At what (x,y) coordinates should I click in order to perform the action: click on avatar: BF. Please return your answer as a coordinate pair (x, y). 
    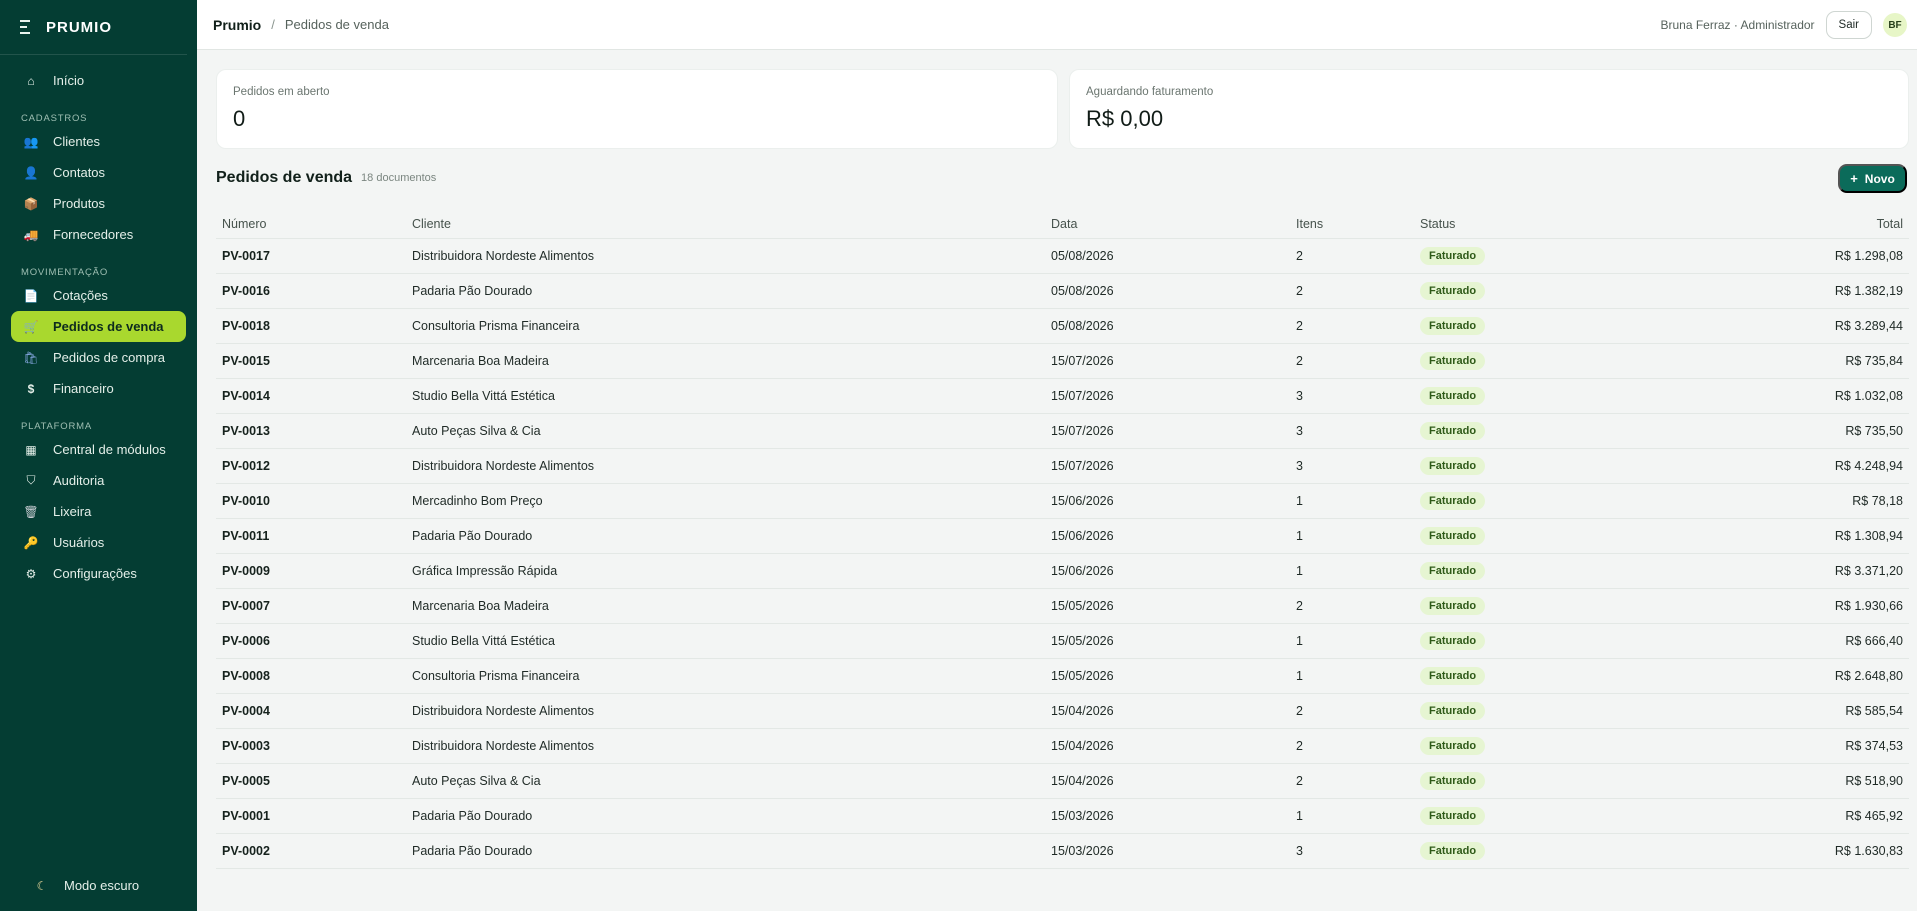
    Looking at the image, I should click on (1895, 25).